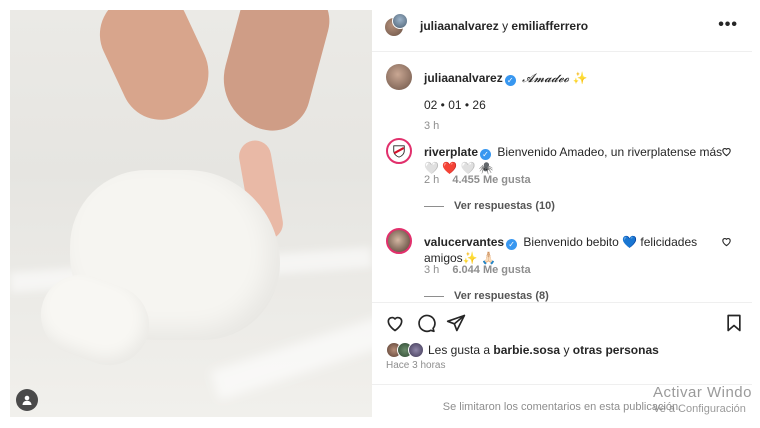 The height and width of the screenshot is (428, 760). I want to click on comment-meta: 3 h 6.044 Me gusta, so click(477, 270).